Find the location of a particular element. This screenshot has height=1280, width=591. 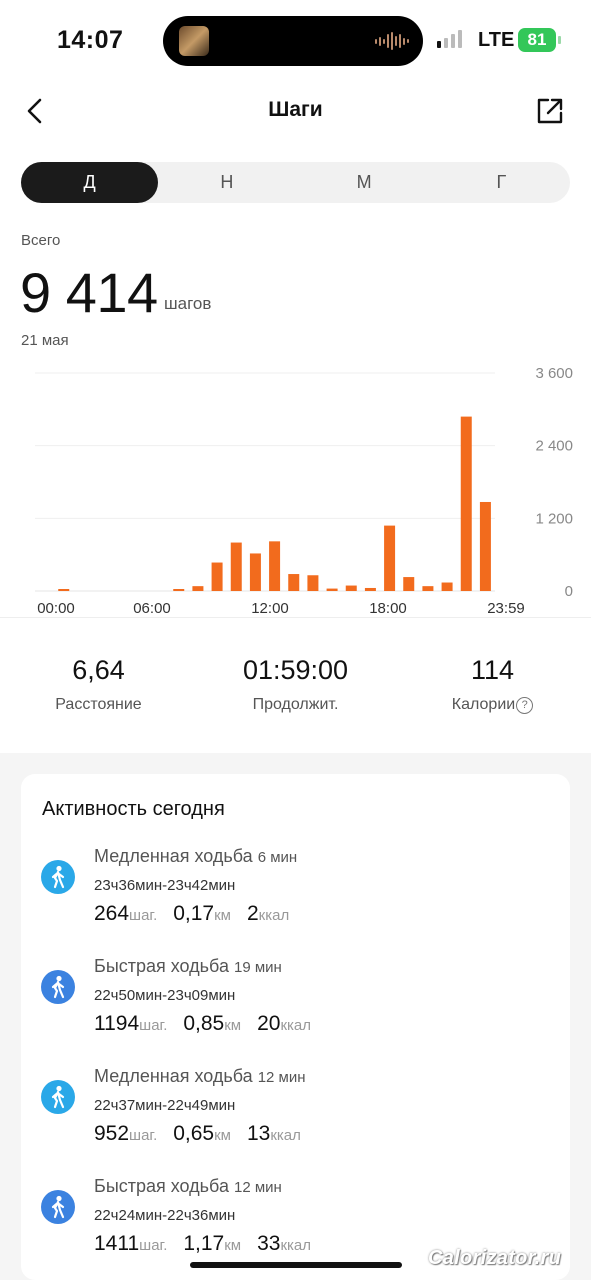

share-external-icon is located at coordinates (550, 111).